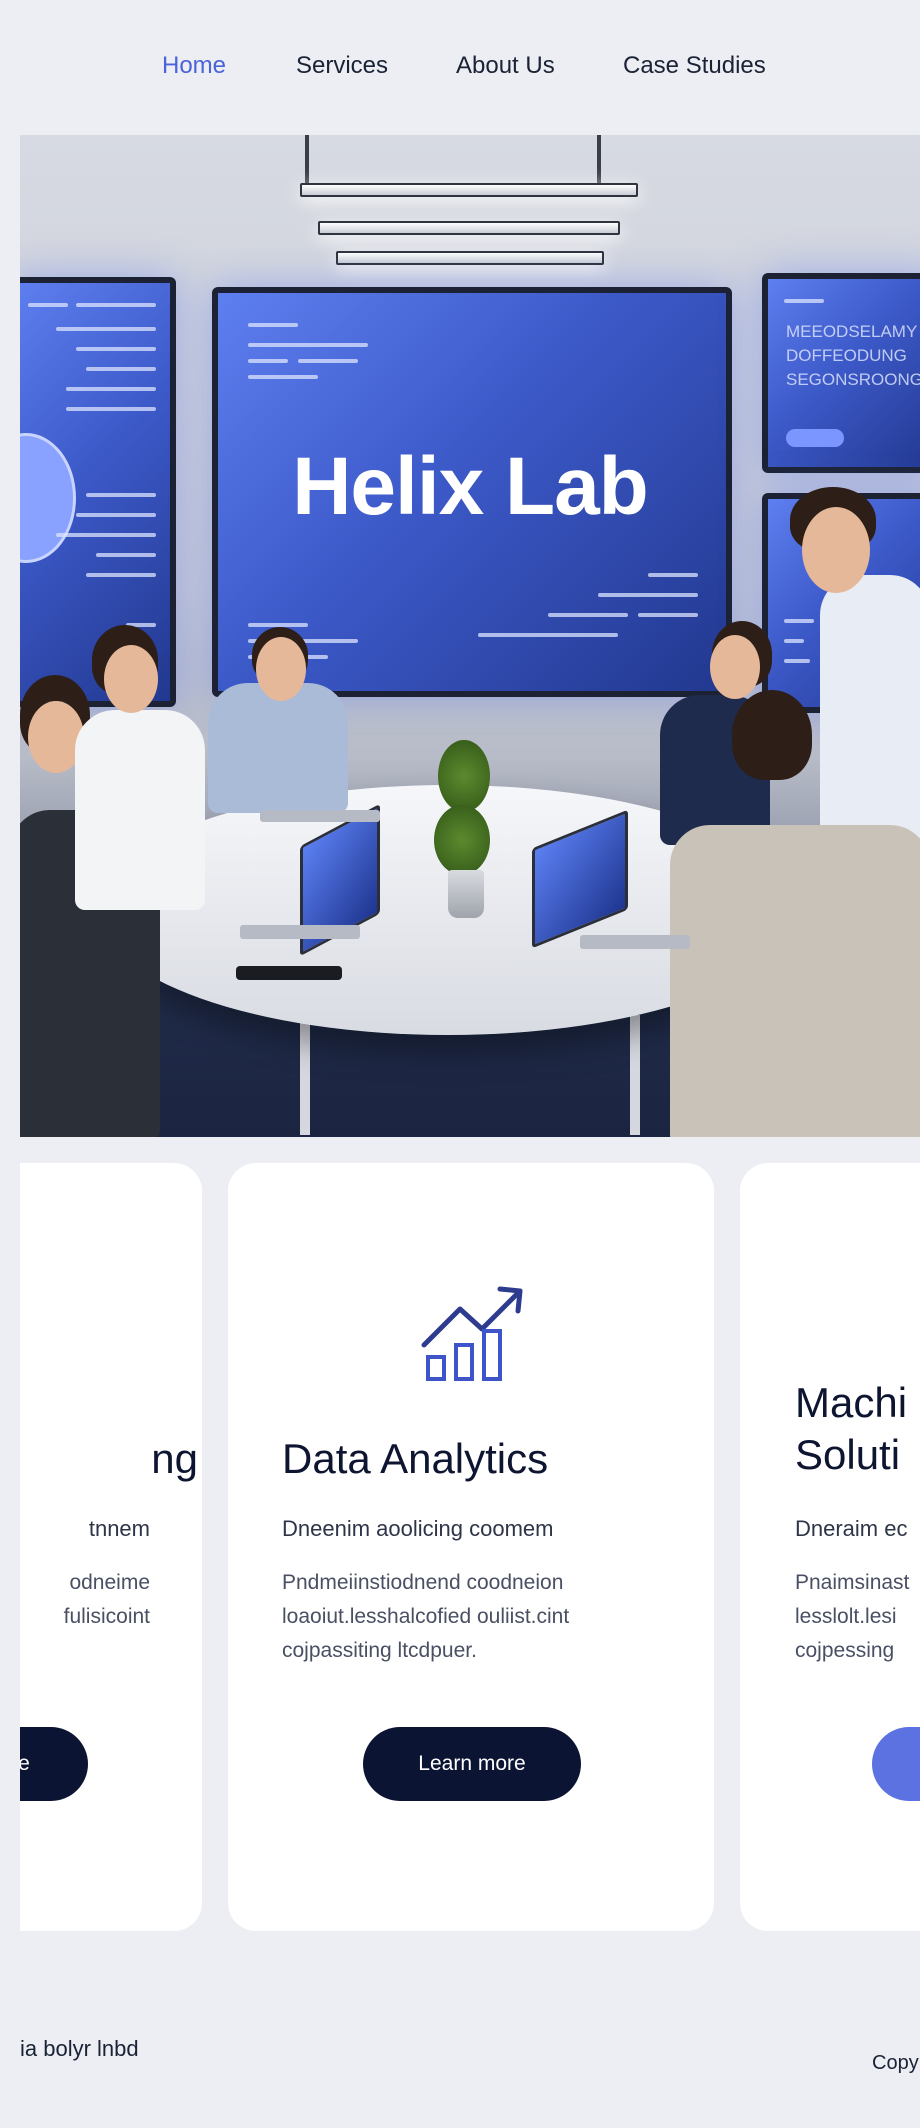 Image resolution: width=920 pixels, height=2128 pixels. Describe the element at coordinates (853, 379) in the screenshot. I see `screen-text-line: SEGONSROONG` at that location.